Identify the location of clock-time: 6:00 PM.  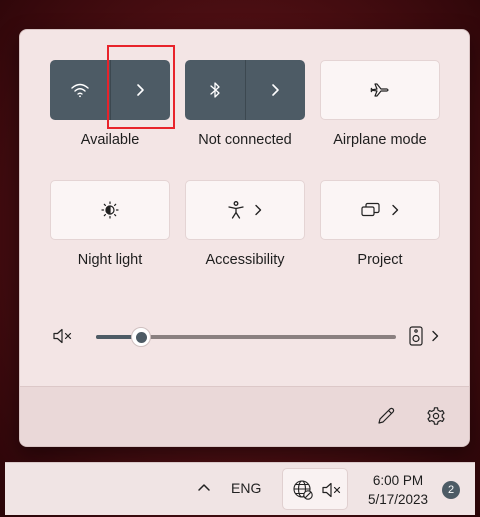
(398, 480).